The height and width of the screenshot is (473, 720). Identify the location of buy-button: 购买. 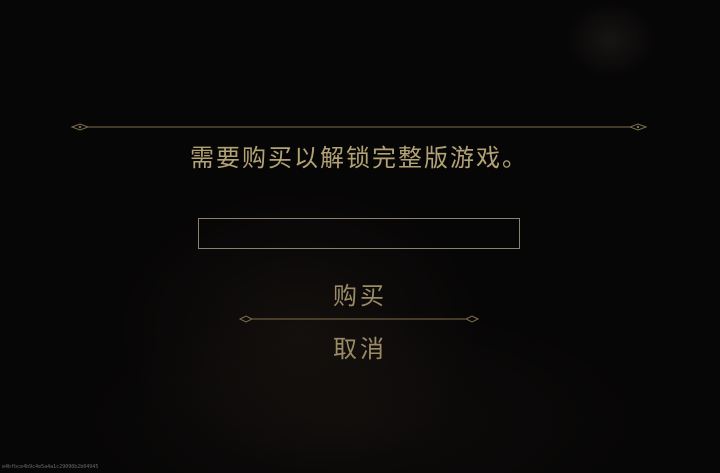
(360, 296).